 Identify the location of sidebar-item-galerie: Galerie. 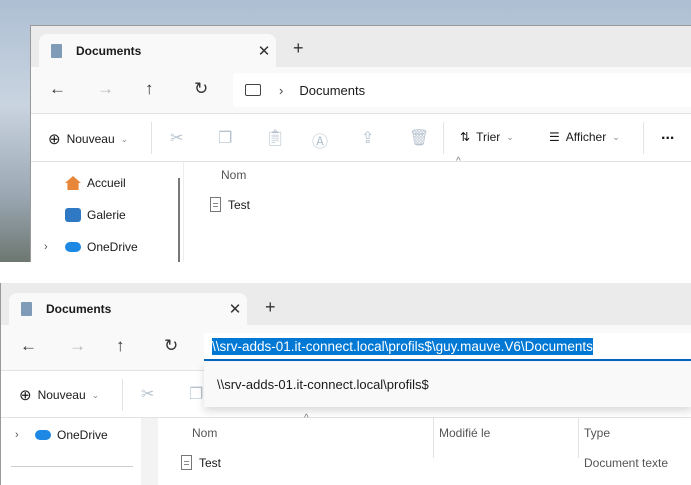
(95, 215).